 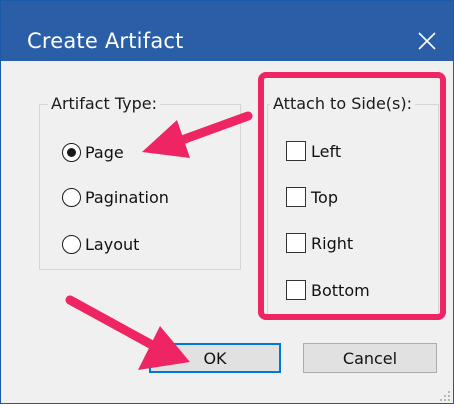 What do you see at coordinates (112, 244) in the screenshot?
I see `radio-layout-label: Layout` at bounding box center [112, 244].